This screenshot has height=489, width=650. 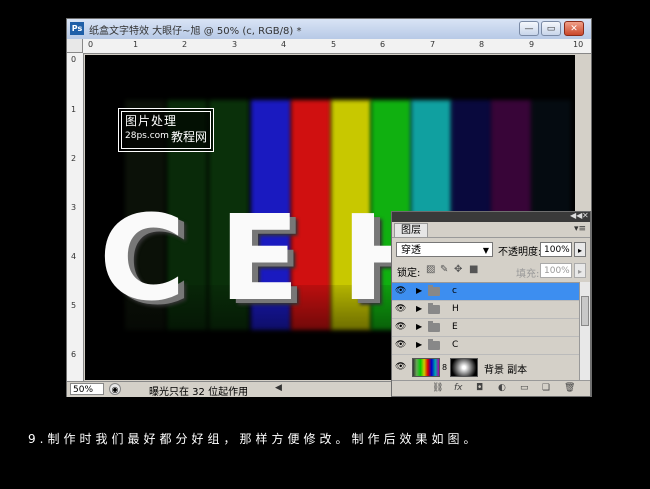 I want to click on restore-button: ▭, so click(x=551, y=28).